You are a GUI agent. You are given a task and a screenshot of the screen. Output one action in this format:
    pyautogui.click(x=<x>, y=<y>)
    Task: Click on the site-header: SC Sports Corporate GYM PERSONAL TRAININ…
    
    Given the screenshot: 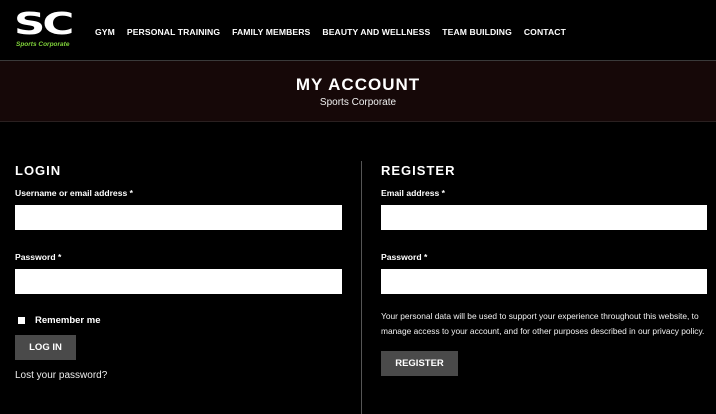 What is the action you would take?
    pyautogui.click(x=358, y=30)
    